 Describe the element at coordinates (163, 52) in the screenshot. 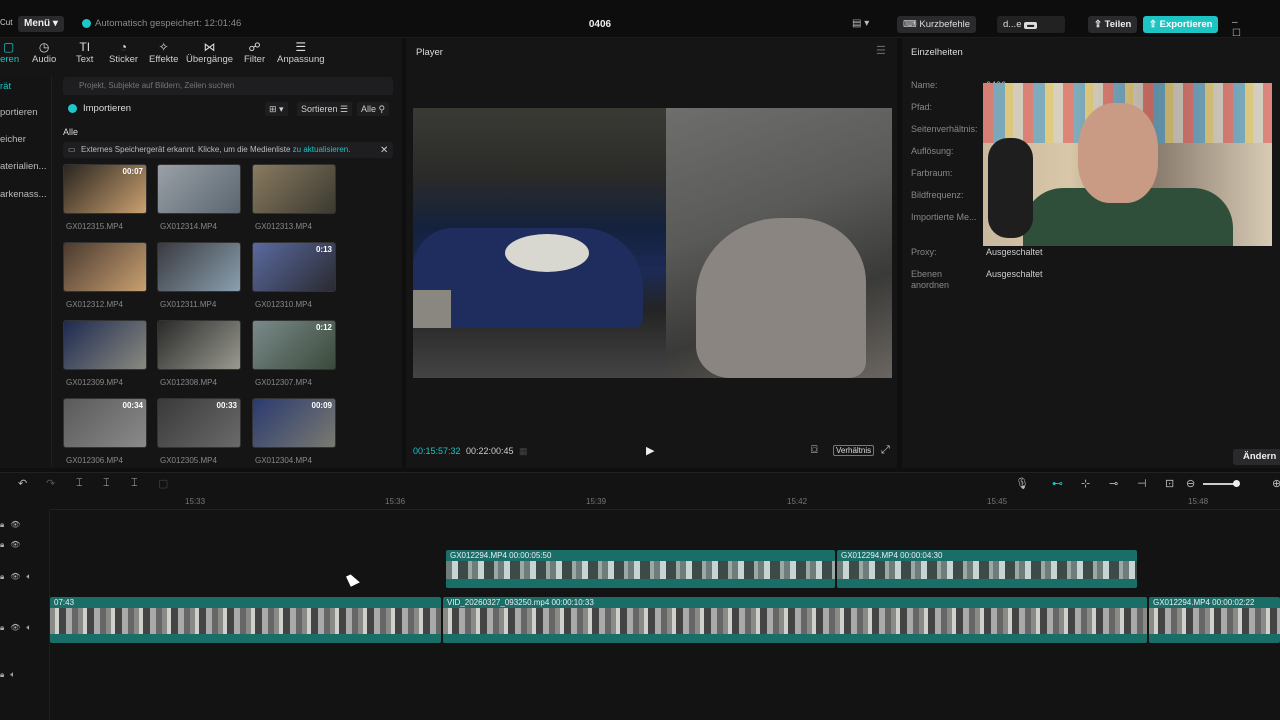

I see `tool-effects: ✧ Effekte` at that location.